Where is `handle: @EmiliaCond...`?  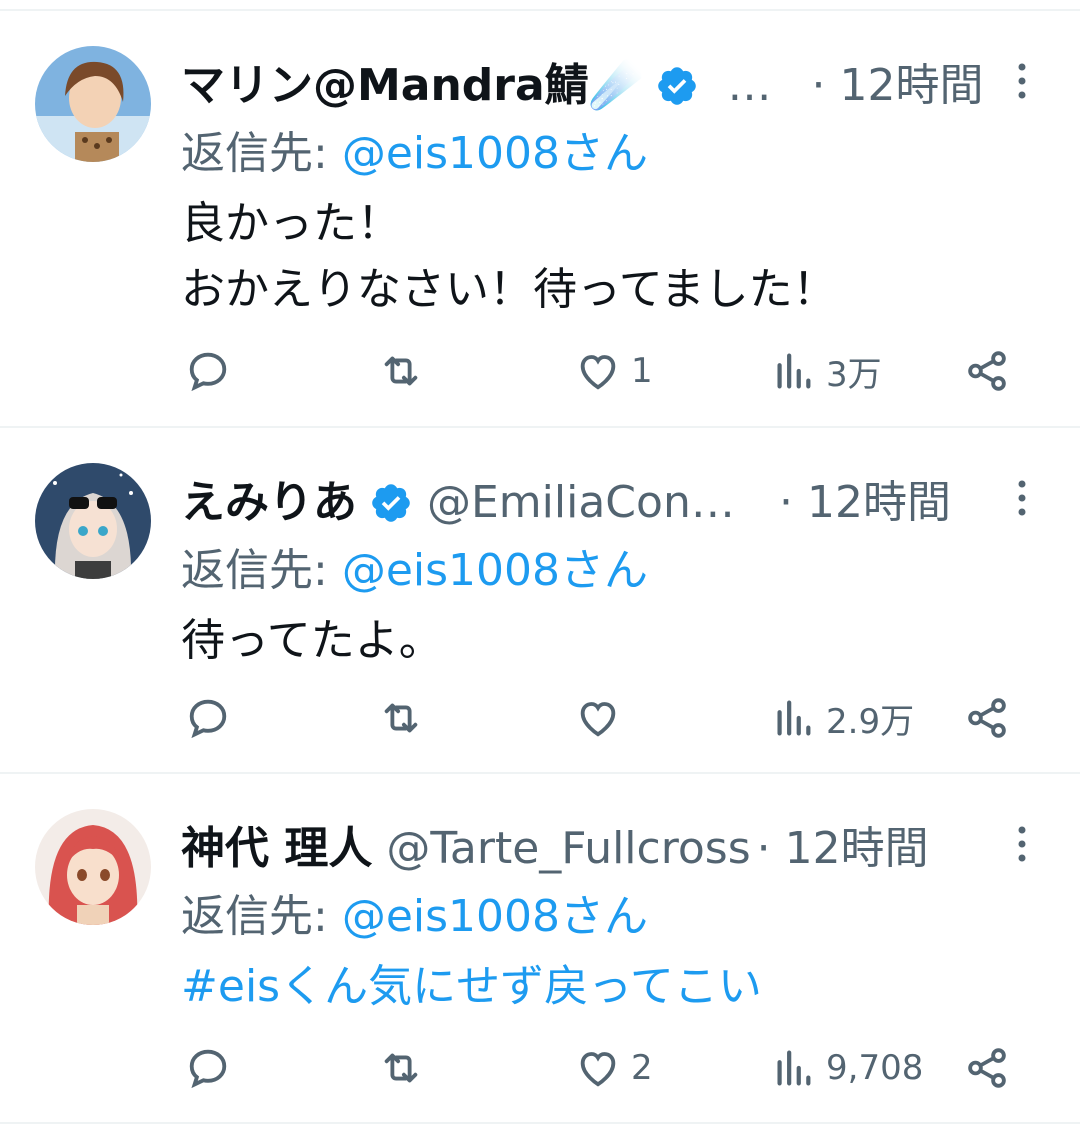
handle: @EmiliaCond... is located at coordinates (592, 503).